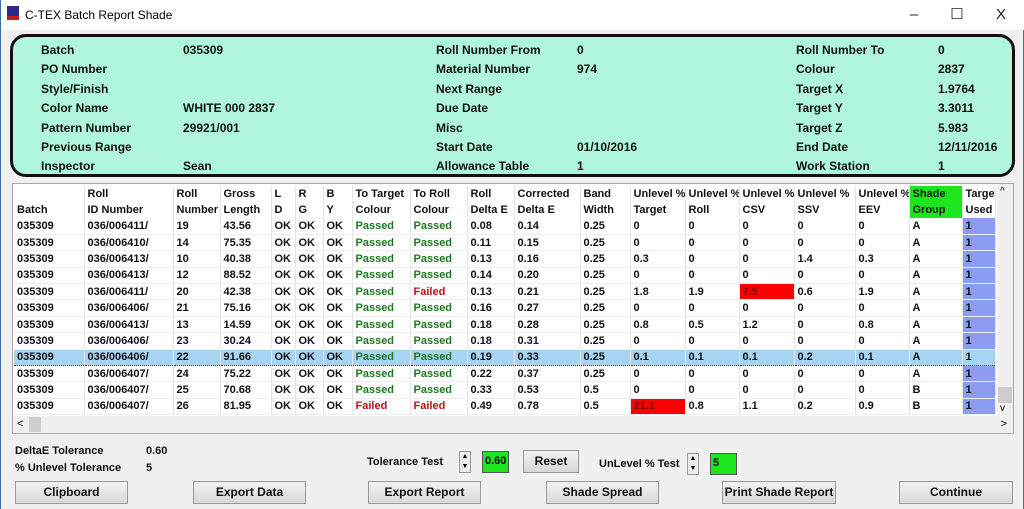 The width and height of the screenshot is (1024, 509). I want to click on table-cell: 0.11, so click(491, 243).